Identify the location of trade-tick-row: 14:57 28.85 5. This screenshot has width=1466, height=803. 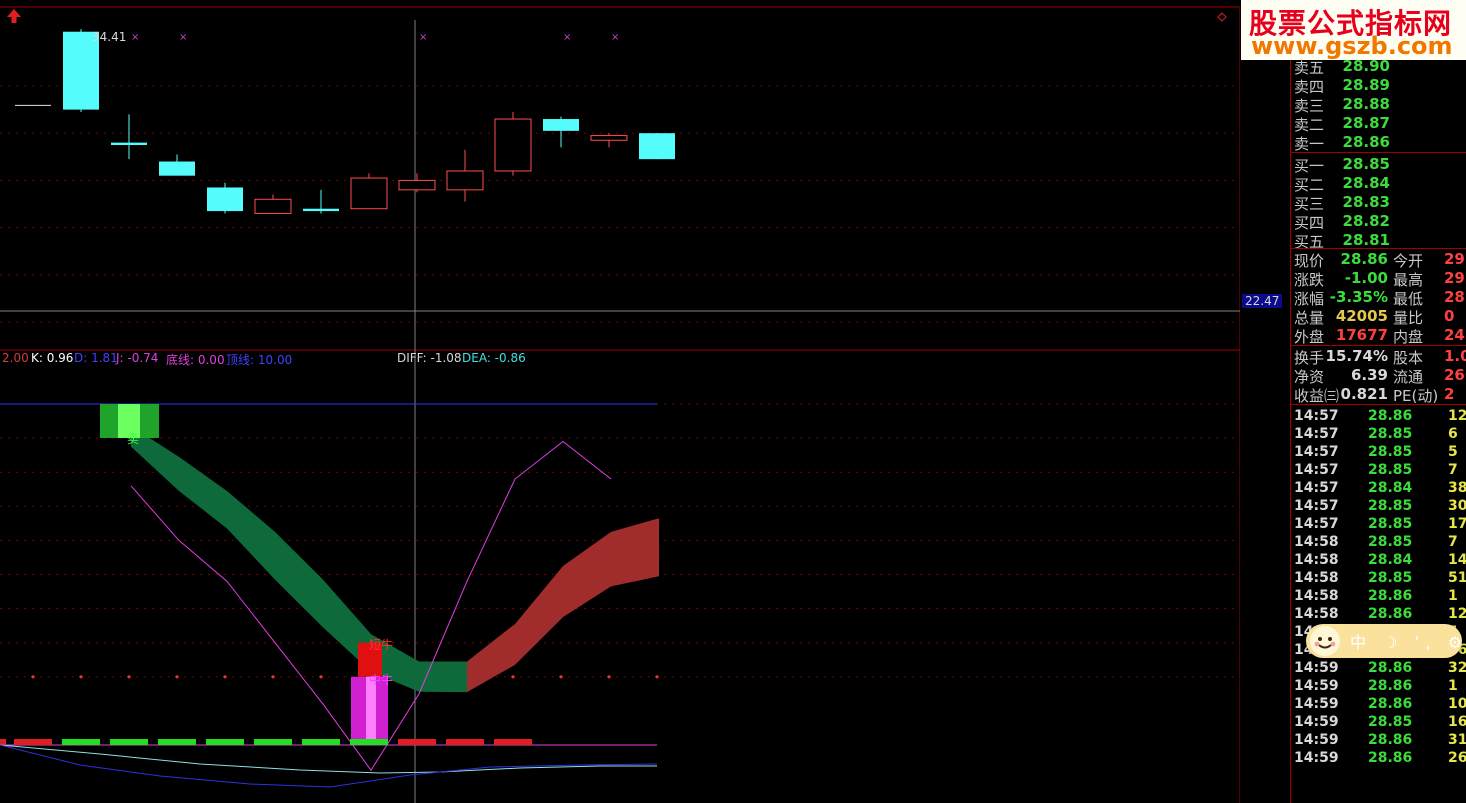
(1380, 453).